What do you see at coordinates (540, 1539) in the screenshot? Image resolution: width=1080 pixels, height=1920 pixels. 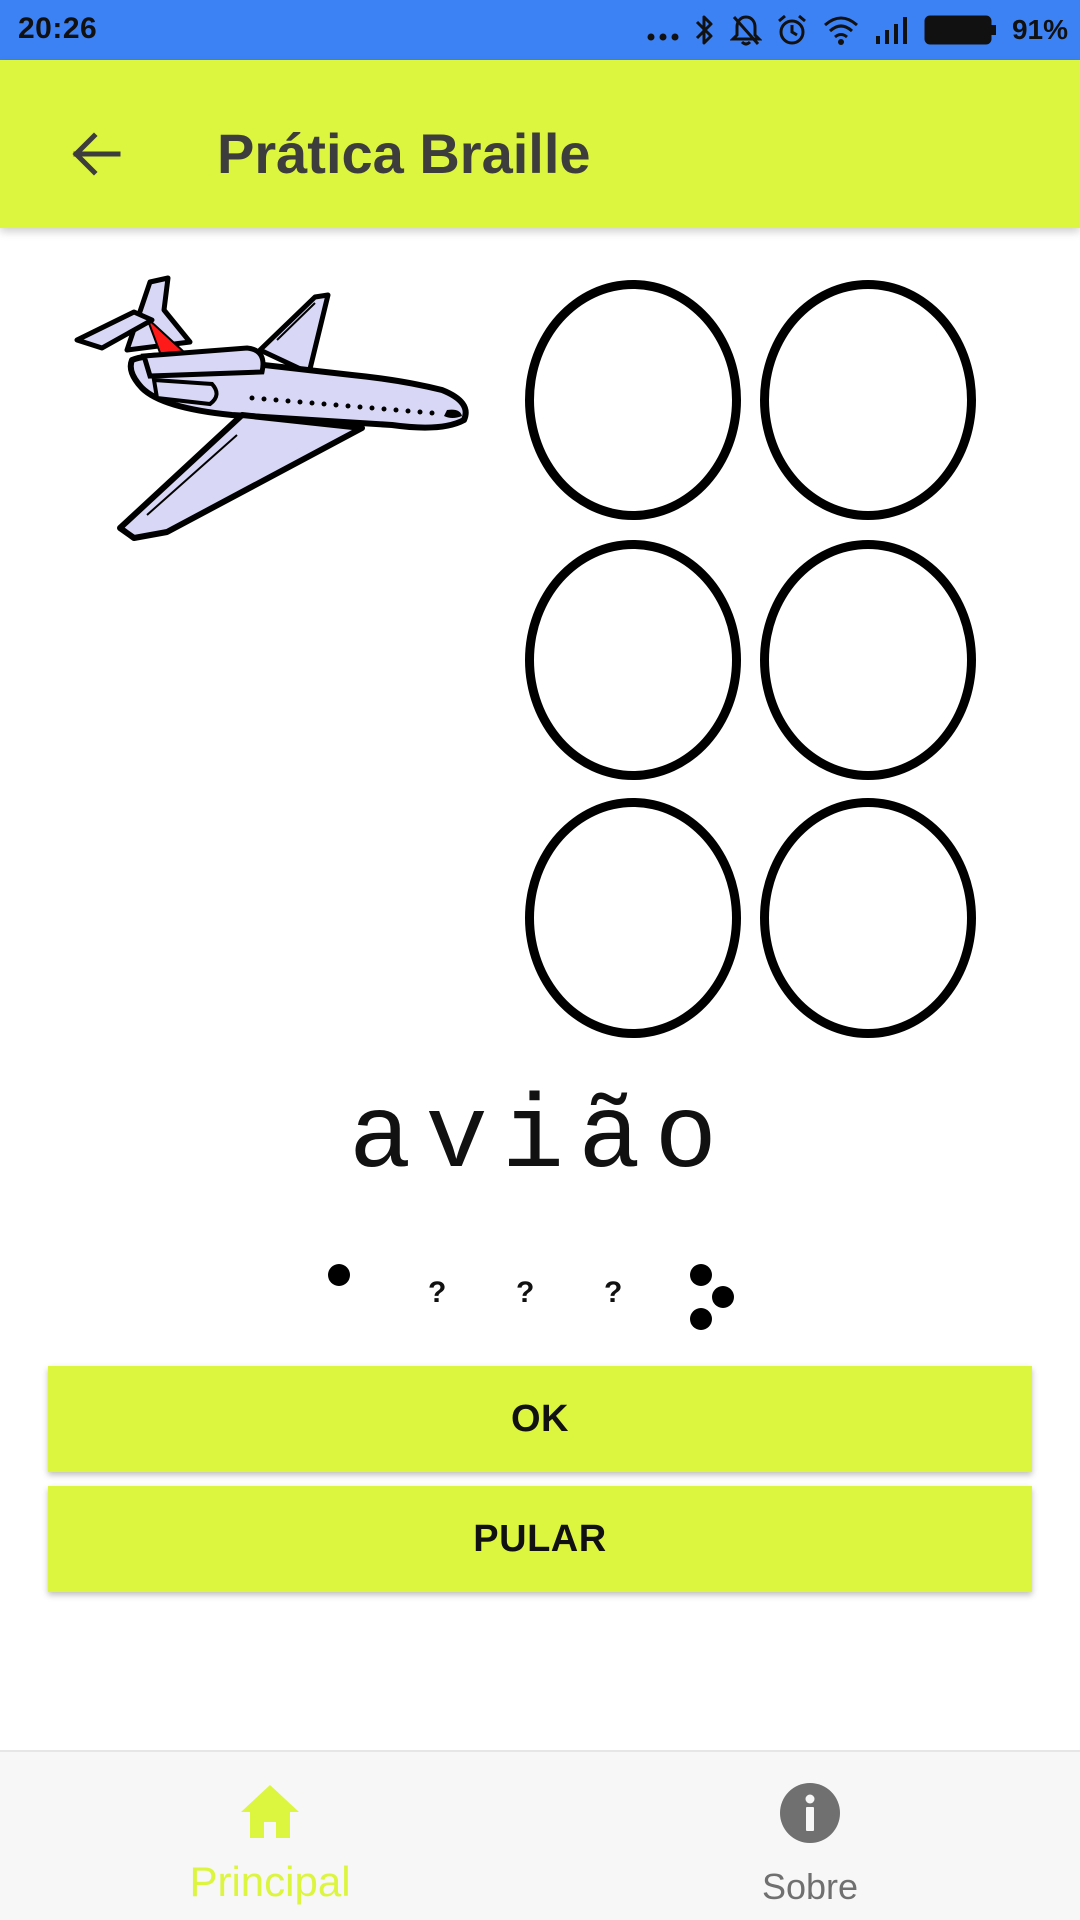 I see `skip-button: PULAR` at bounding box center [540, 1539].